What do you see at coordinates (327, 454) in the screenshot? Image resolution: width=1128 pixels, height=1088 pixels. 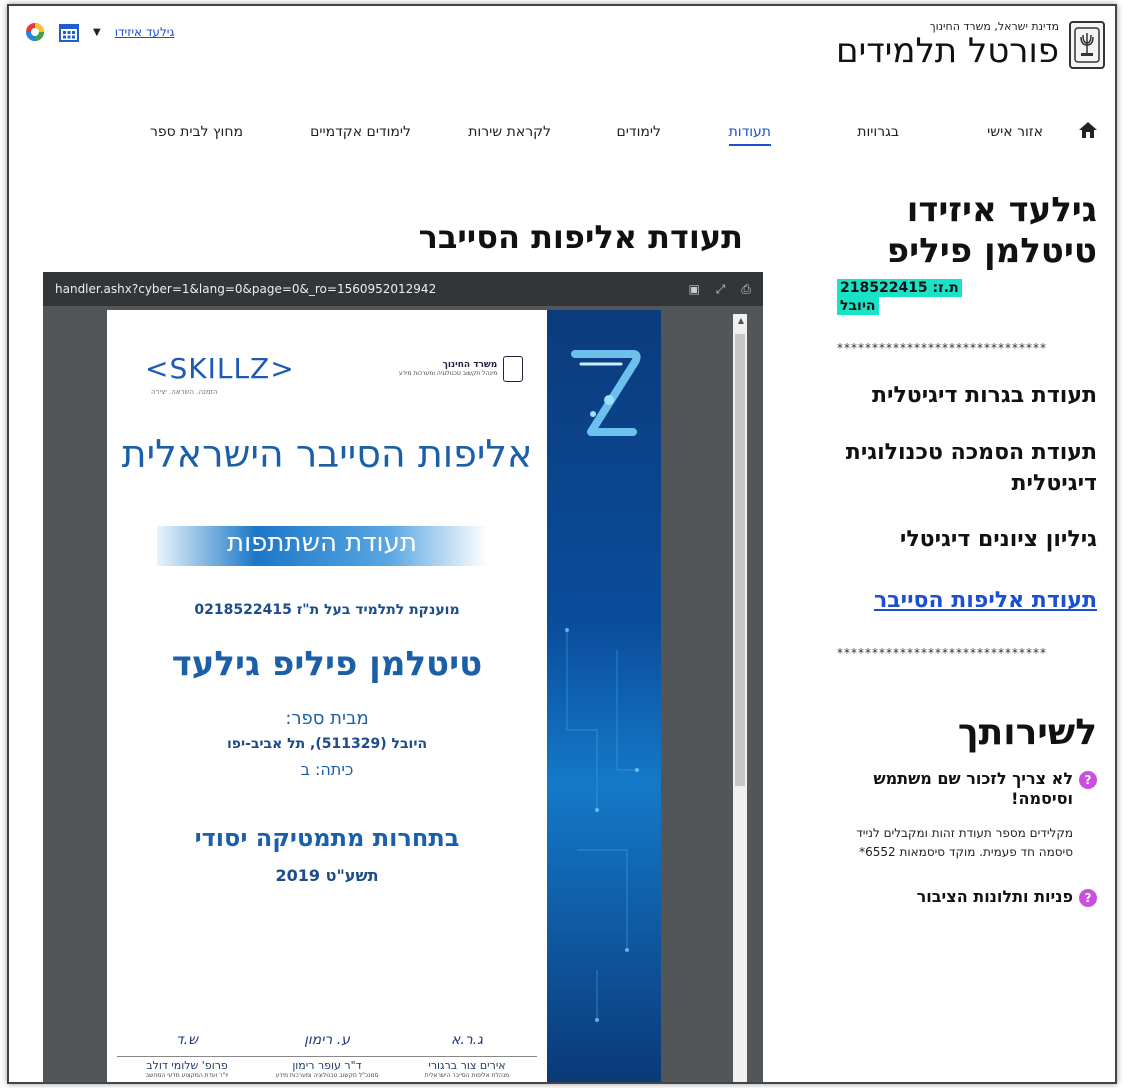 I see `certificate-title: אליפות הסייבר הישראלית` at bounding box center [327, 454].